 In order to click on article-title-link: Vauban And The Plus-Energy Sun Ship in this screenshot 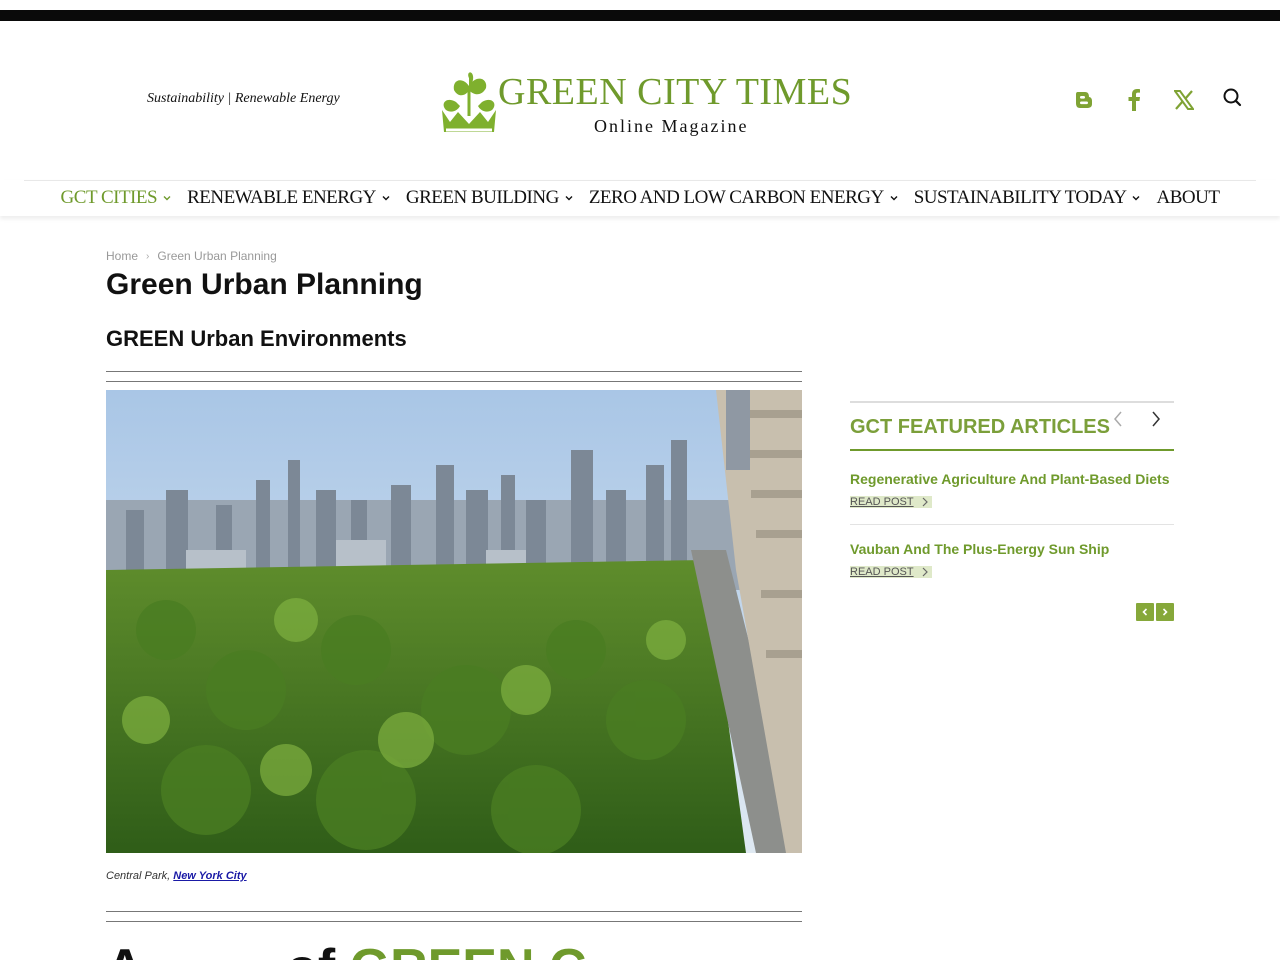, I will do `click(979, 549)`.